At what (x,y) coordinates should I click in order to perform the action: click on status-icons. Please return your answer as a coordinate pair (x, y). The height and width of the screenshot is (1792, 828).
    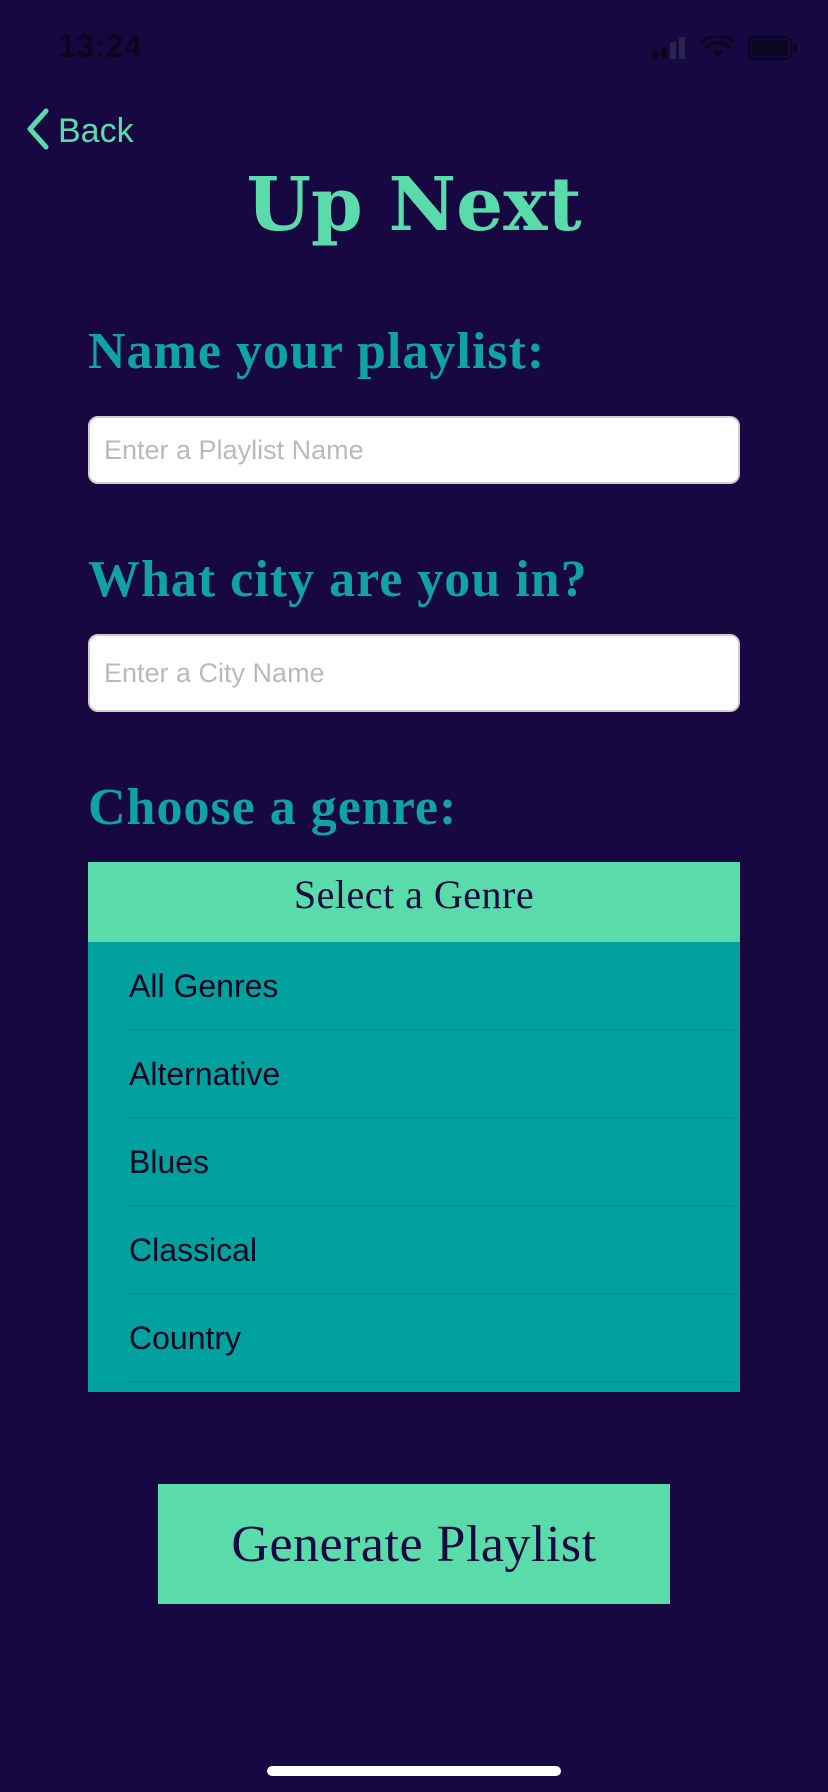
    Looking at the image, I should click on (725, 48).